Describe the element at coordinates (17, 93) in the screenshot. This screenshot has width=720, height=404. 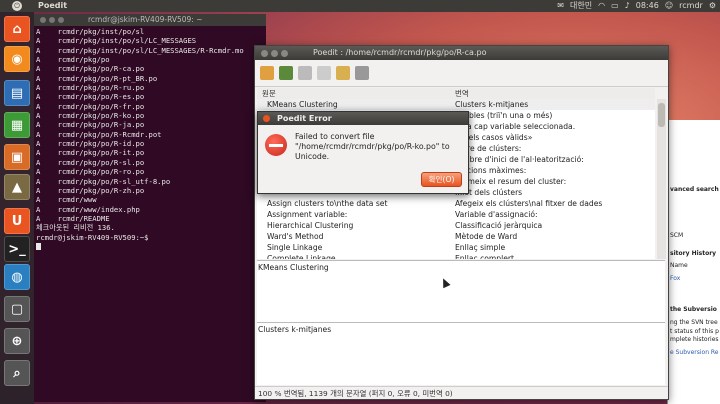
I see `writer-icon: ▤` at that location.